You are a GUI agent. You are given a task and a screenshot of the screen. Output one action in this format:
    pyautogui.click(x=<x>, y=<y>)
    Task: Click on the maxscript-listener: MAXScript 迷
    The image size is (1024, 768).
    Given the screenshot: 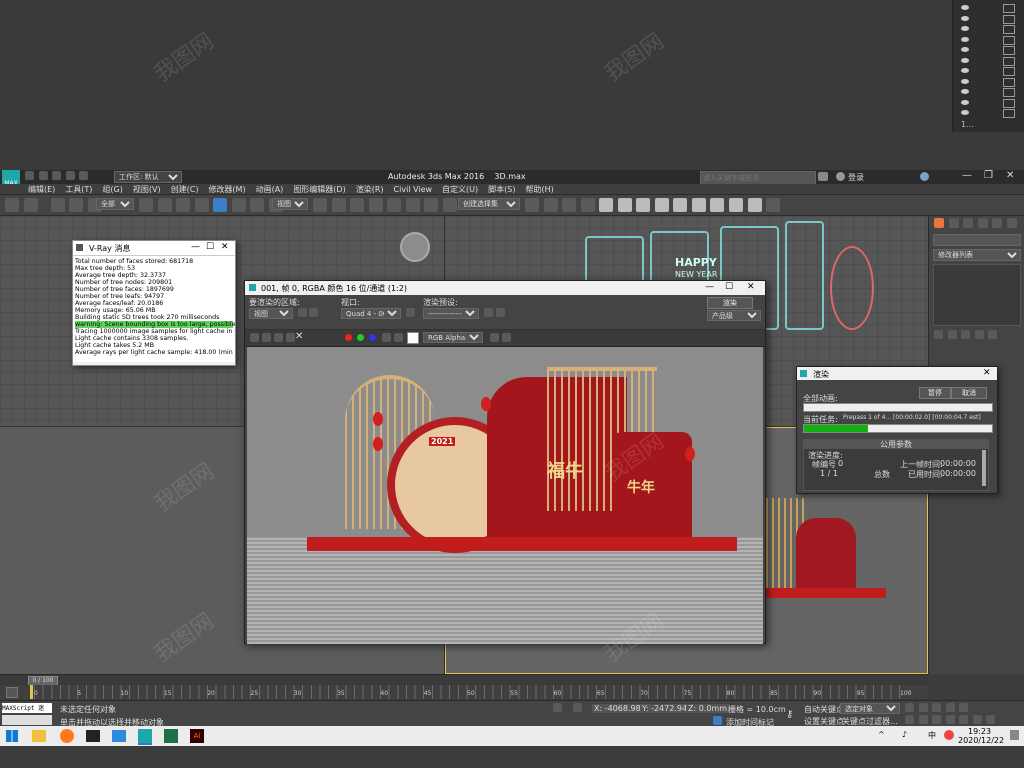 What is the action you would take?
    pyautogui.click(x=27, y=708)
    